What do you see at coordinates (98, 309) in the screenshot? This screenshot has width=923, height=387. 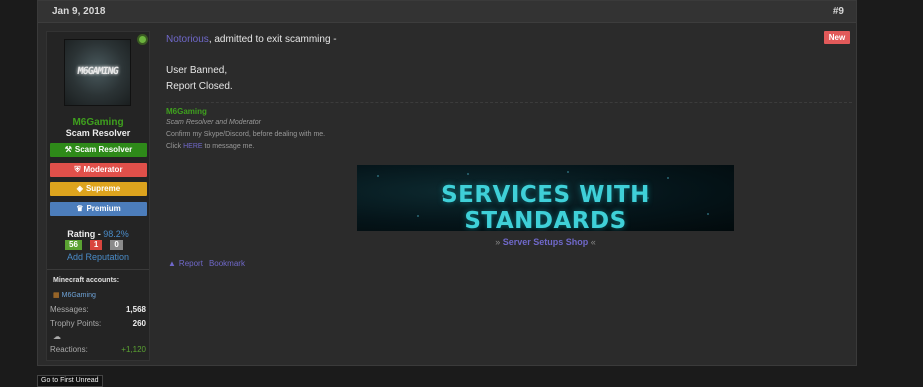 I see `stat-messages: Messages: 1,568` at bounding box center [98, 309].